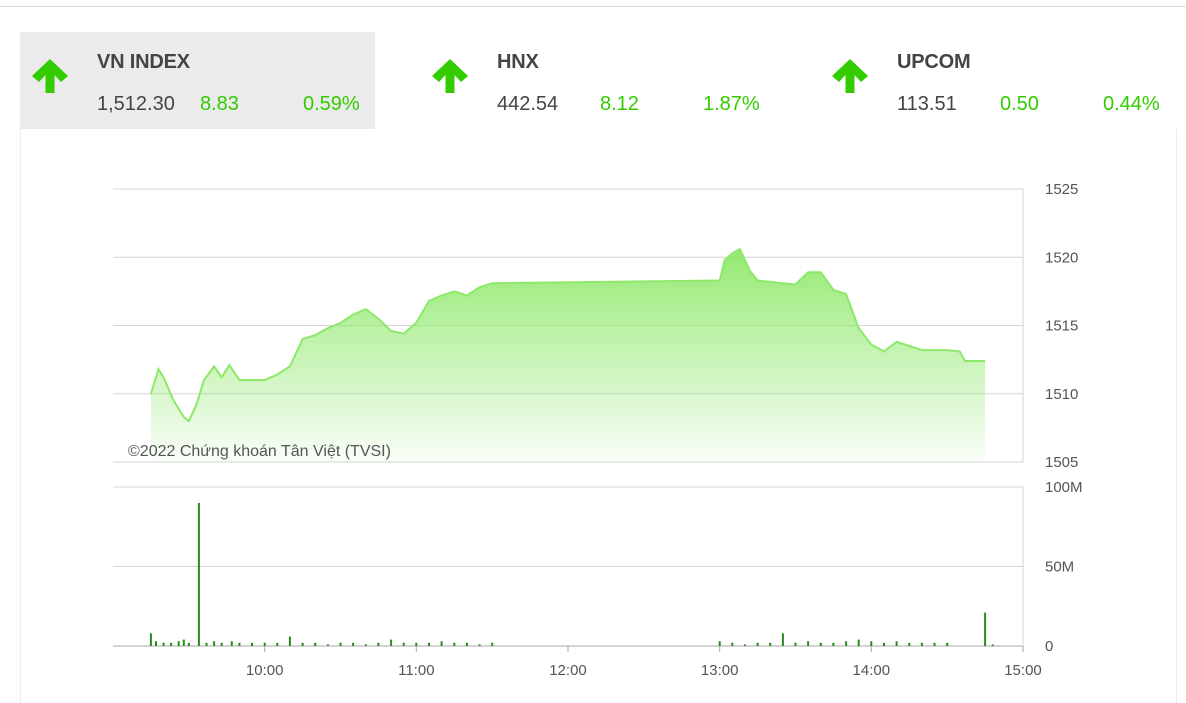 This screenshot has height=703, width=1186. I want to click on index-tile-upcom: UPCOM 113.51 0.50 0.44%, so click(997, 80).